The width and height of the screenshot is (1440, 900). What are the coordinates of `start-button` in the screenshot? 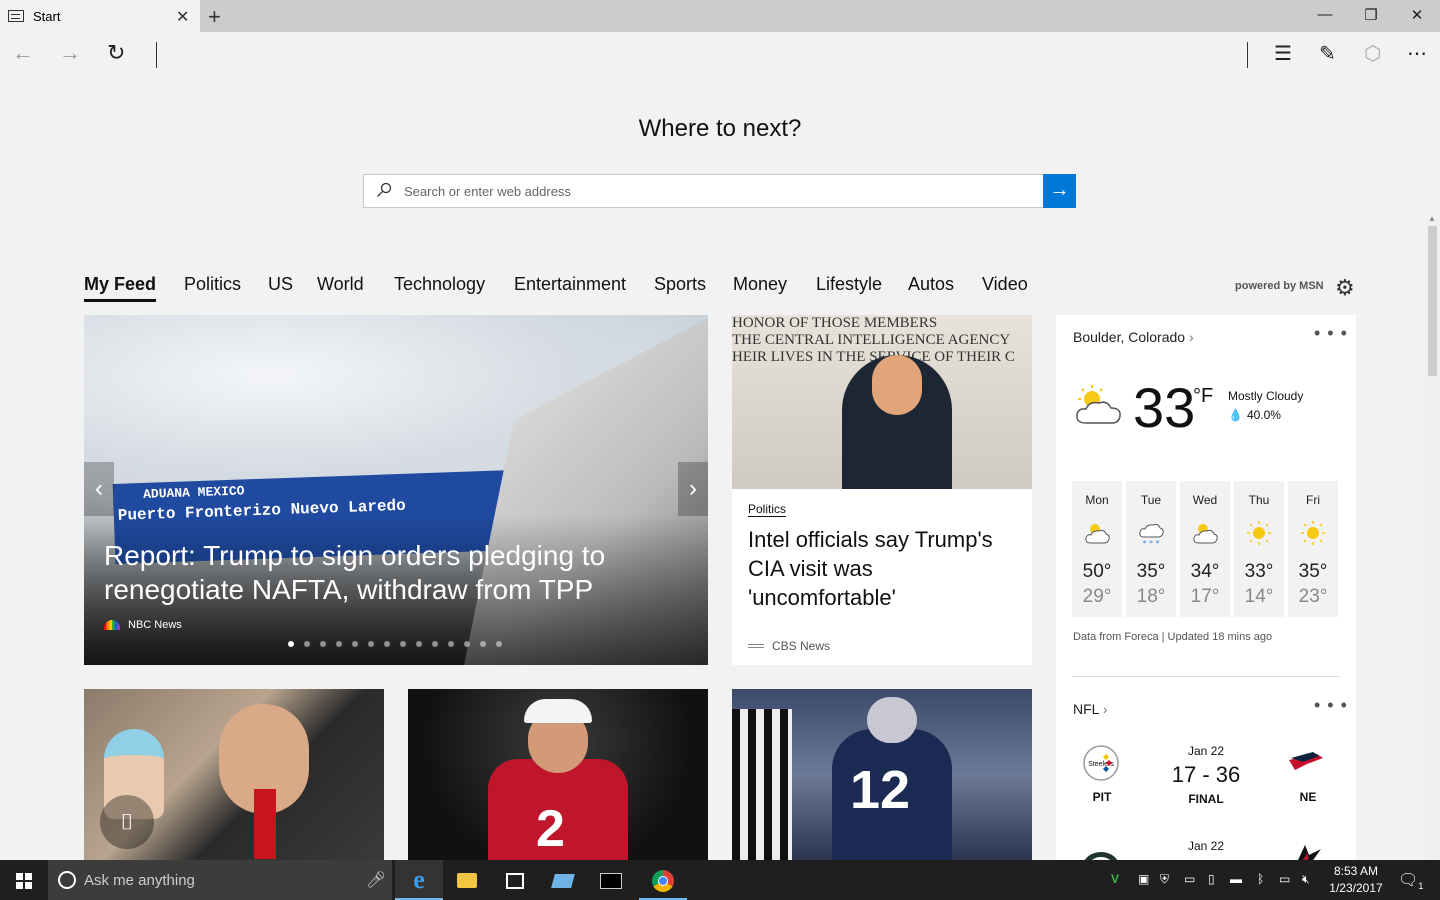 It's located at (24, 880).